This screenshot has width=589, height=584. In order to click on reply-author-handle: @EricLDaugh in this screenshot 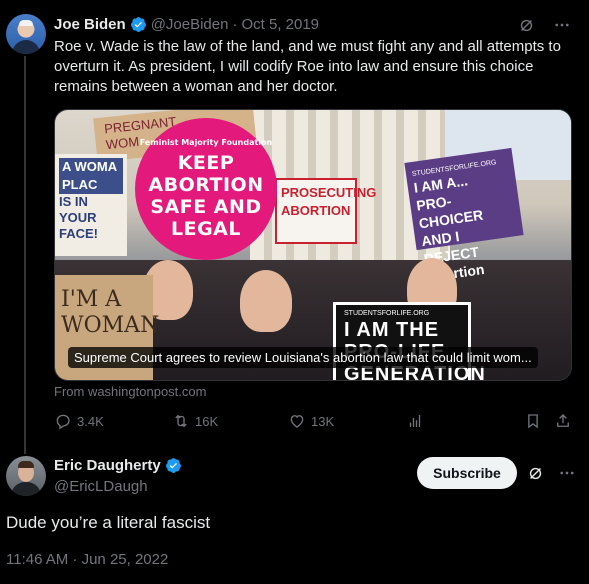, I will do `click(101, 486)`.